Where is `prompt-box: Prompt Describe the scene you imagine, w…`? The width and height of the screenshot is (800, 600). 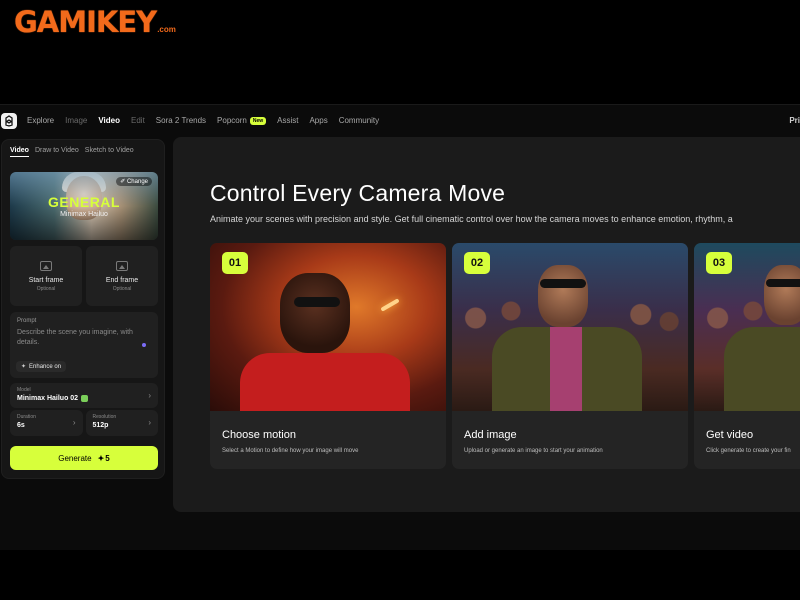
prompt-box: Prompt Describe the scene you imagine, w… is located at coordinates (84, 345).